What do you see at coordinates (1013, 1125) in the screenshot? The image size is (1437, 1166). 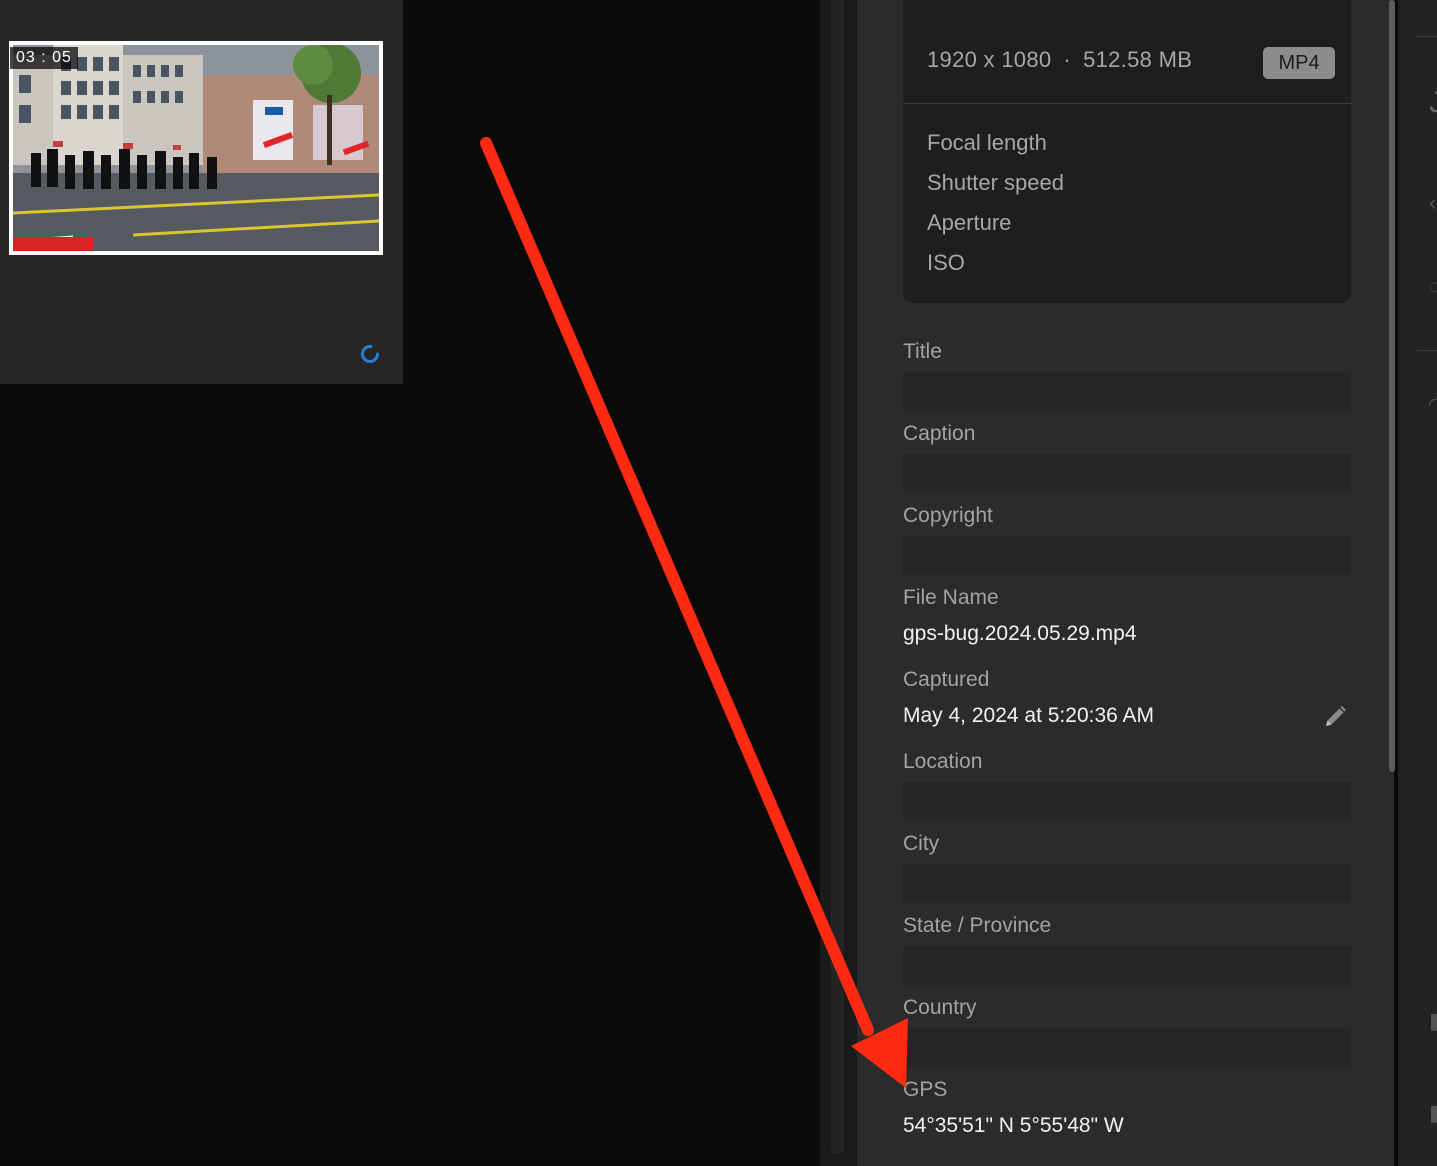 I see `gps-value: 54°35'51" N 5°55'48" W` at bounding box center [1013, 1125].